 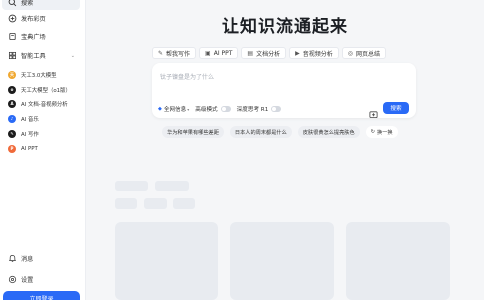 I want to click on advanced-mode-option: 高级模式, so click(x=213, y=109).